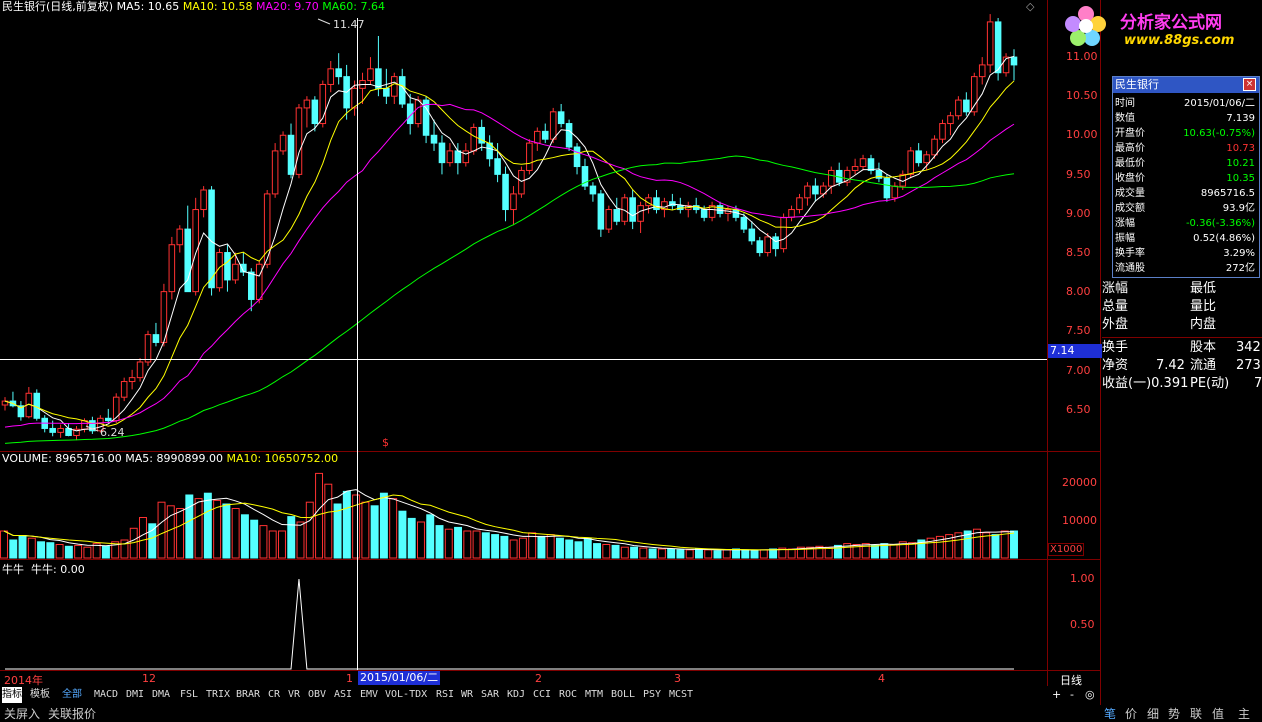 The image size is (1262, 722). What do you see at coordinates (1218, 713) in the screenshot?
I see `side-tab: 值` at bounding box center [1218, 713].